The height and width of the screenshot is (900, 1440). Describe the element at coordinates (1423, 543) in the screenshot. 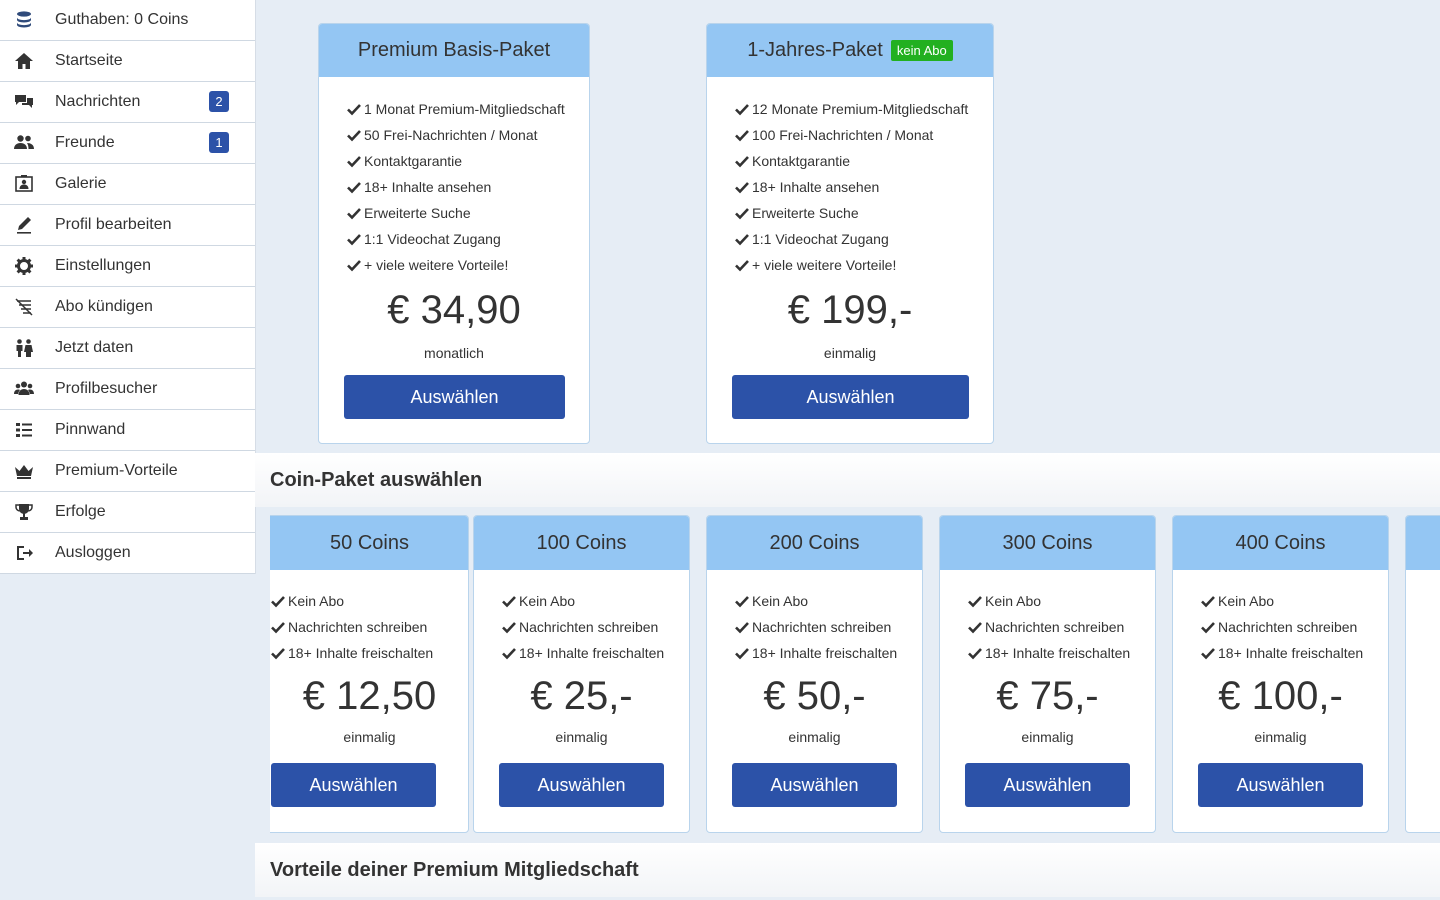

I see `package-title` at that location.